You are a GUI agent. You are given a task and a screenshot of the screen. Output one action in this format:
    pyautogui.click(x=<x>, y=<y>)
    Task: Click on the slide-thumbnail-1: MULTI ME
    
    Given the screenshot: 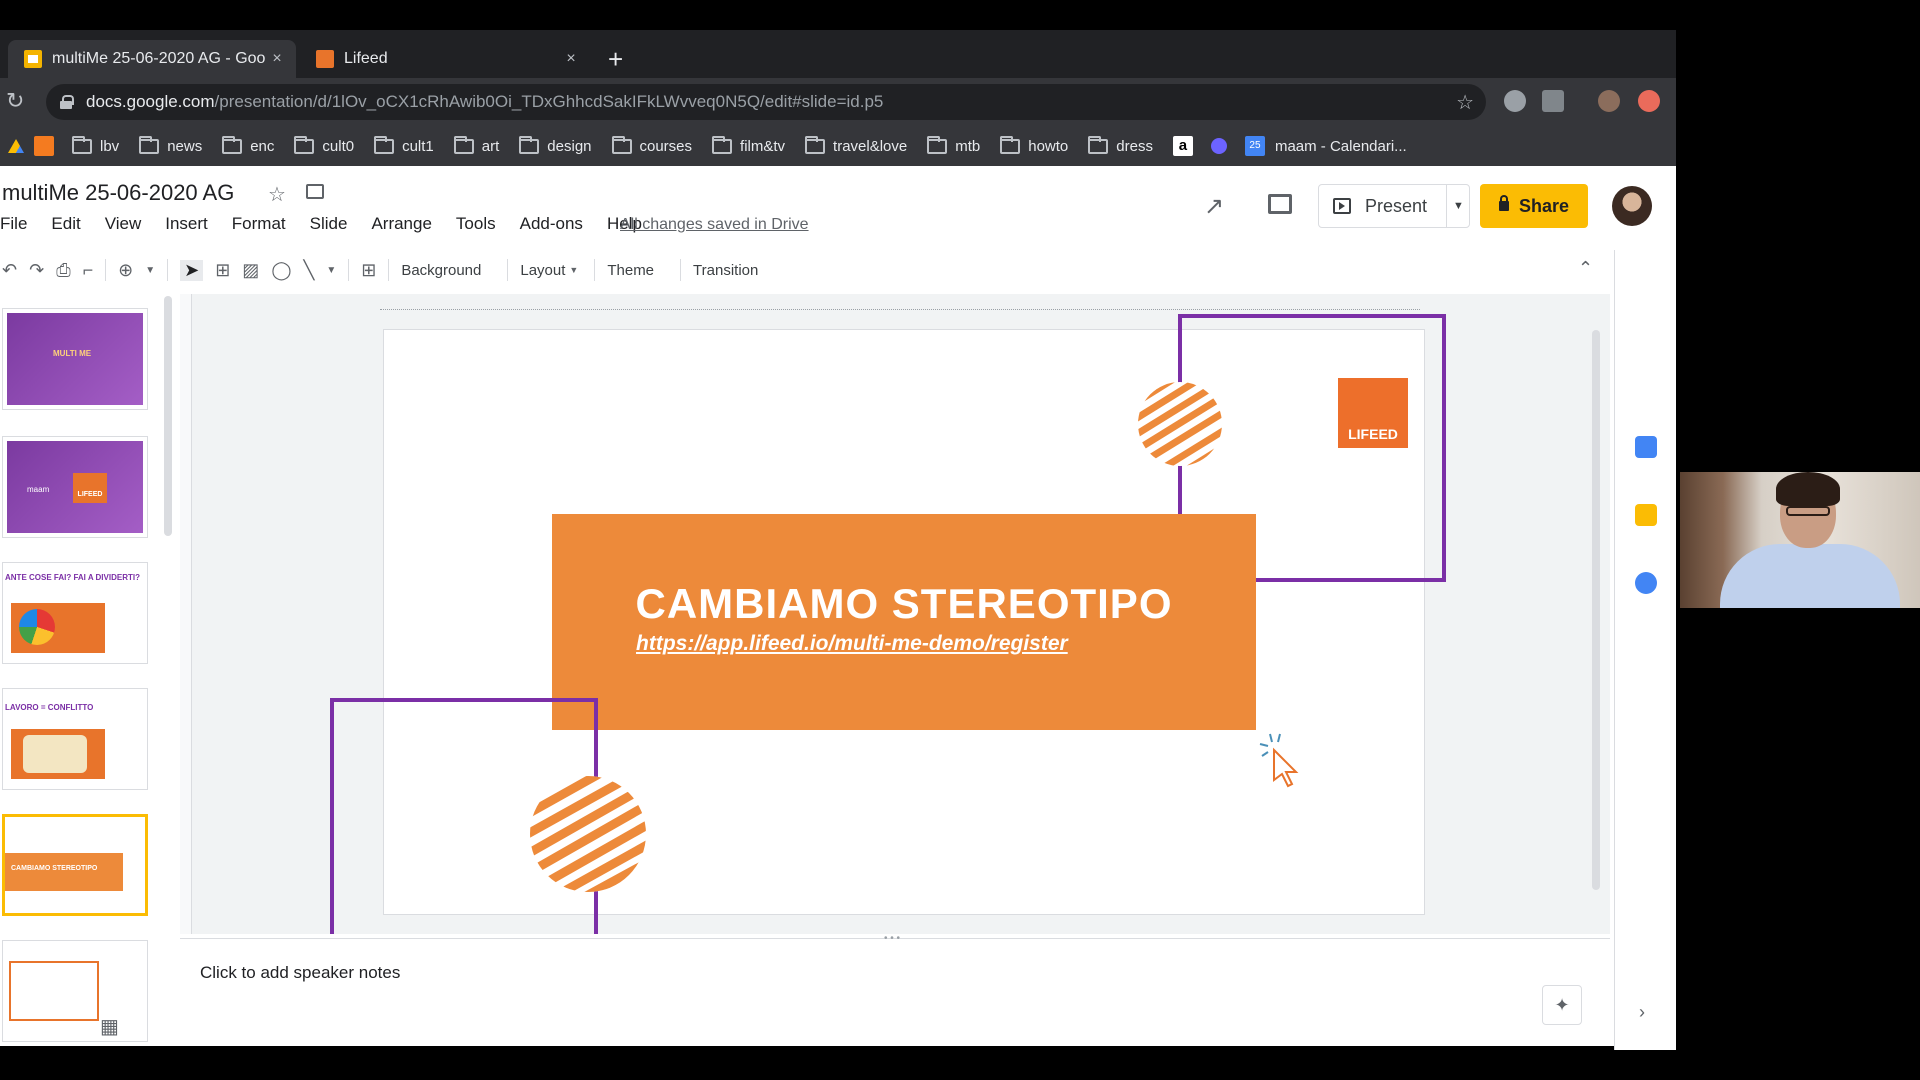 What is the action you would take?
    pyautogui.click(x=75, y=359)
    